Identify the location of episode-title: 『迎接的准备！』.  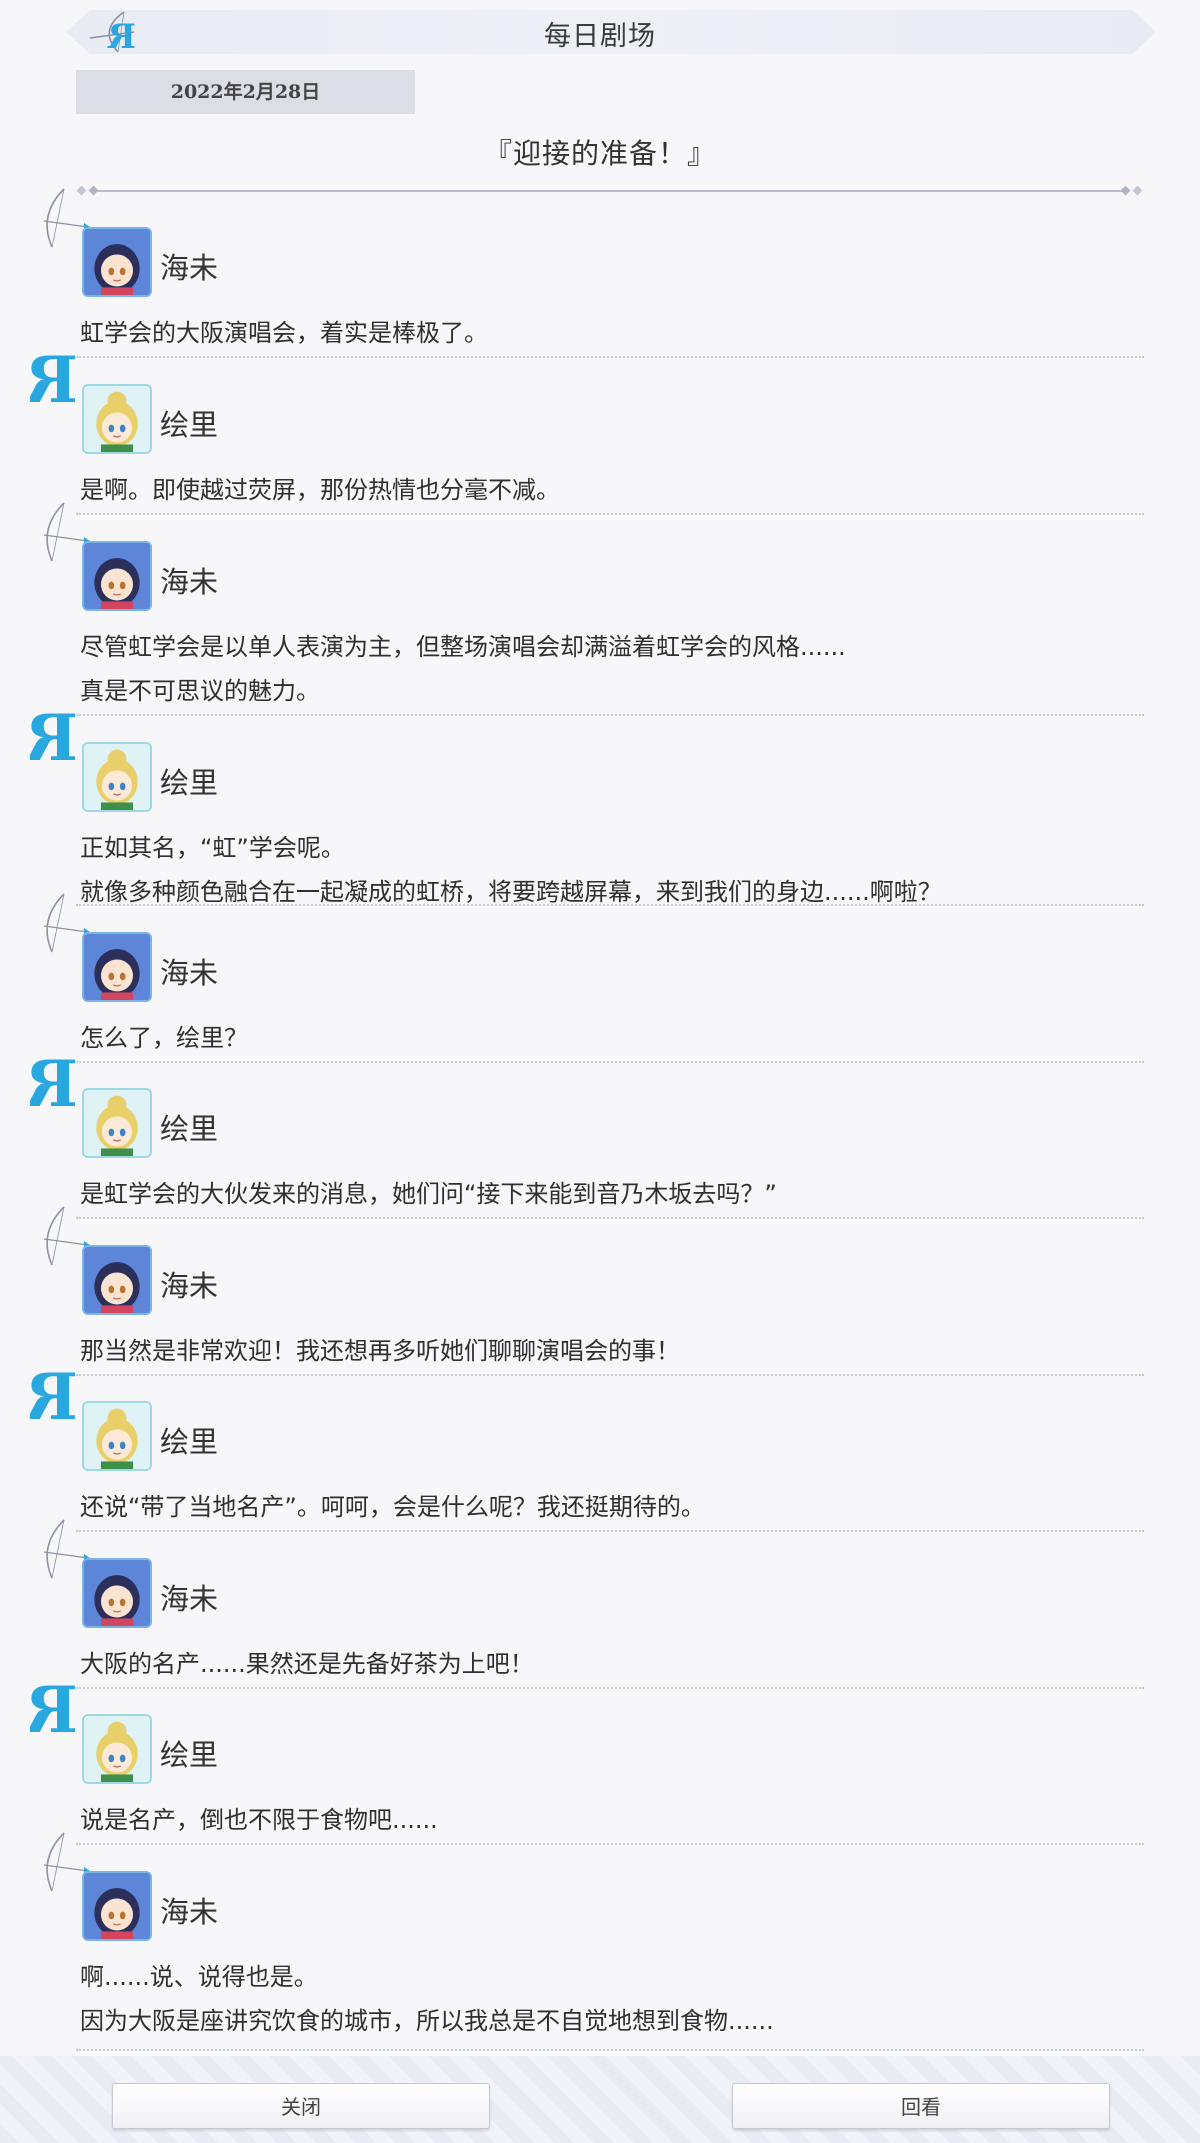
(599, 153).